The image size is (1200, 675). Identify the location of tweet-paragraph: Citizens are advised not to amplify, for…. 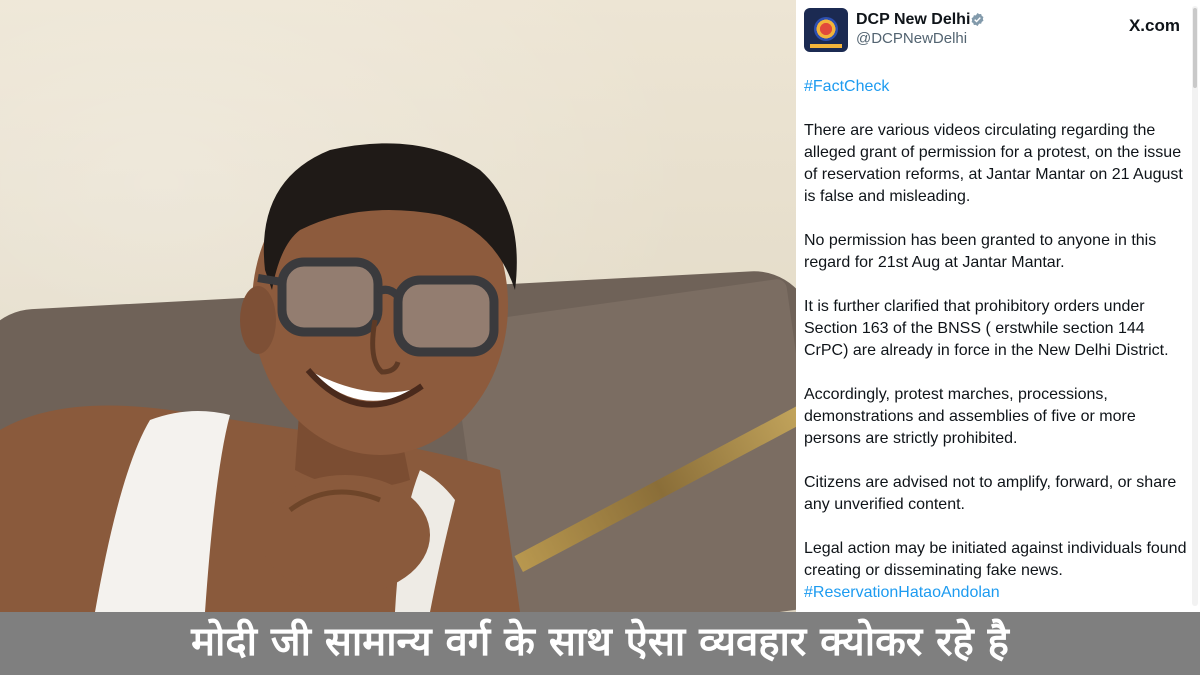
(990, 493).